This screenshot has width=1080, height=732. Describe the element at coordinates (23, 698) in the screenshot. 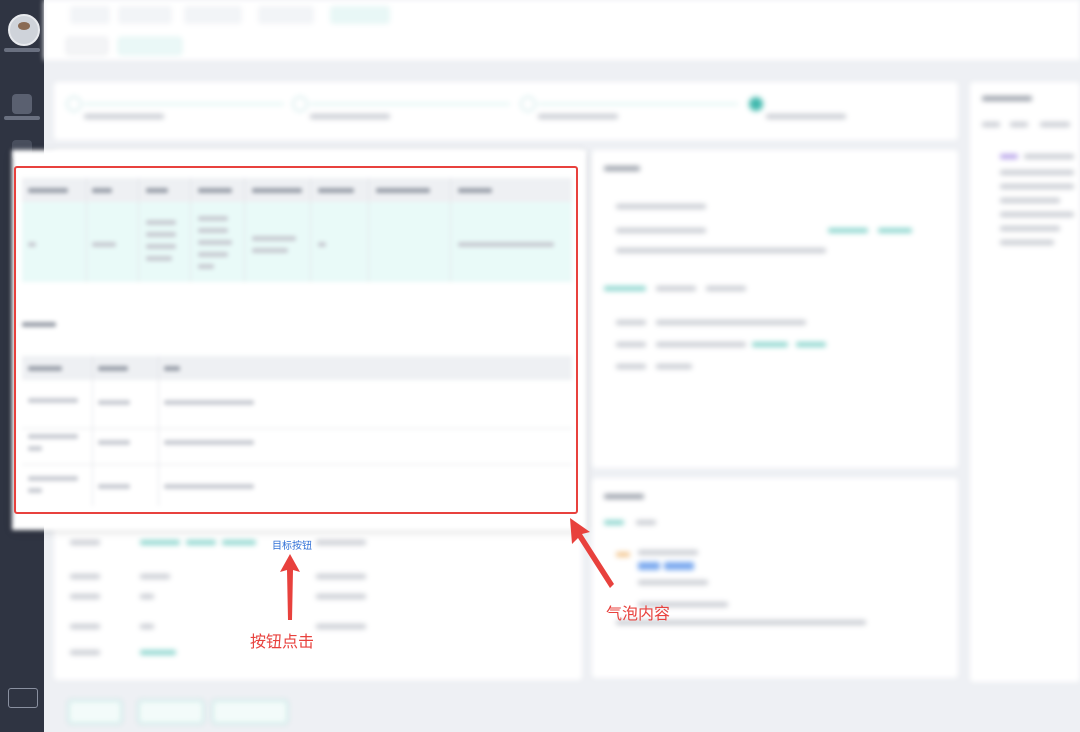

I see `nav-bottom-icon` at that location.